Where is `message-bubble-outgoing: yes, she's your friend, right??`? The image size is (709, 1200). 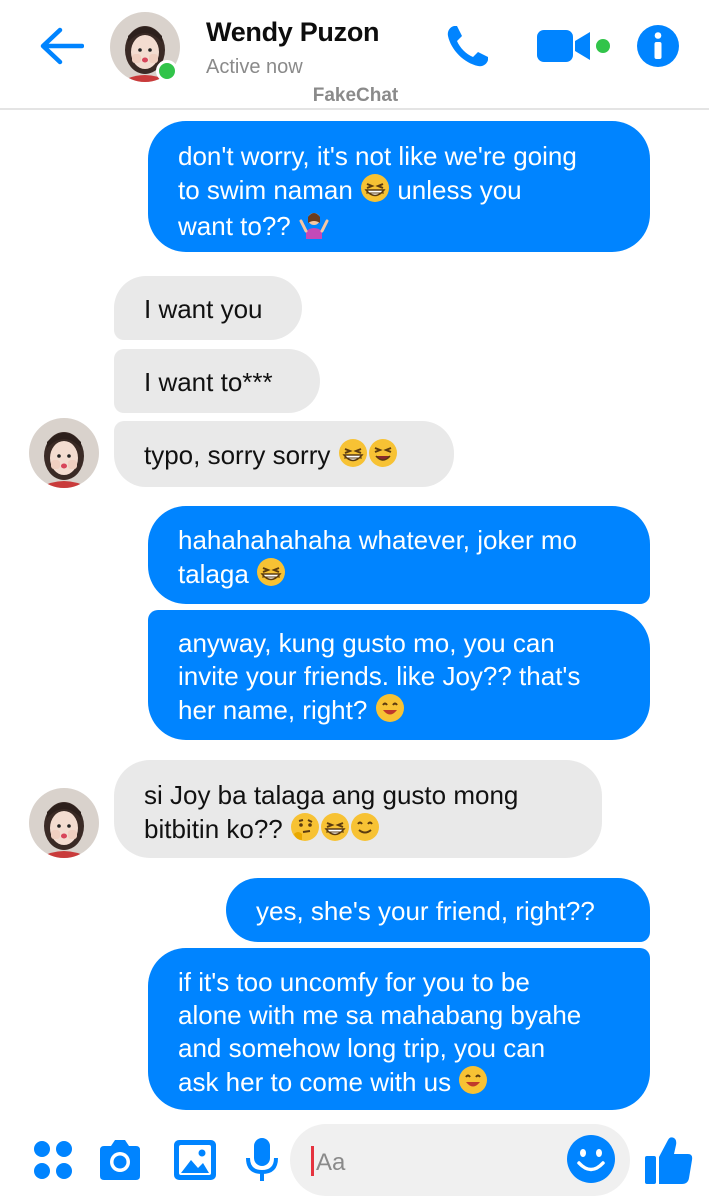 message-bubble-outgoing: yes, she's your friend, right?? is located at coordinates (438, 910).